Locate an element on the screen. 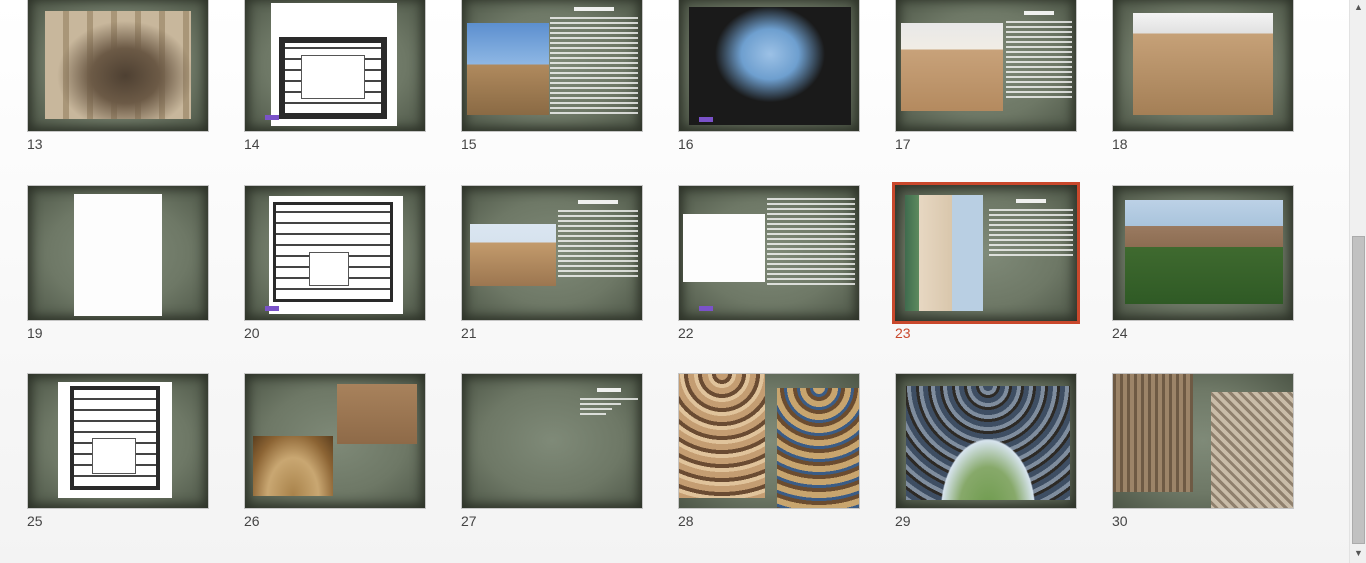  slide-thumbnail-29: 29 is located at coordinates (986, 451).